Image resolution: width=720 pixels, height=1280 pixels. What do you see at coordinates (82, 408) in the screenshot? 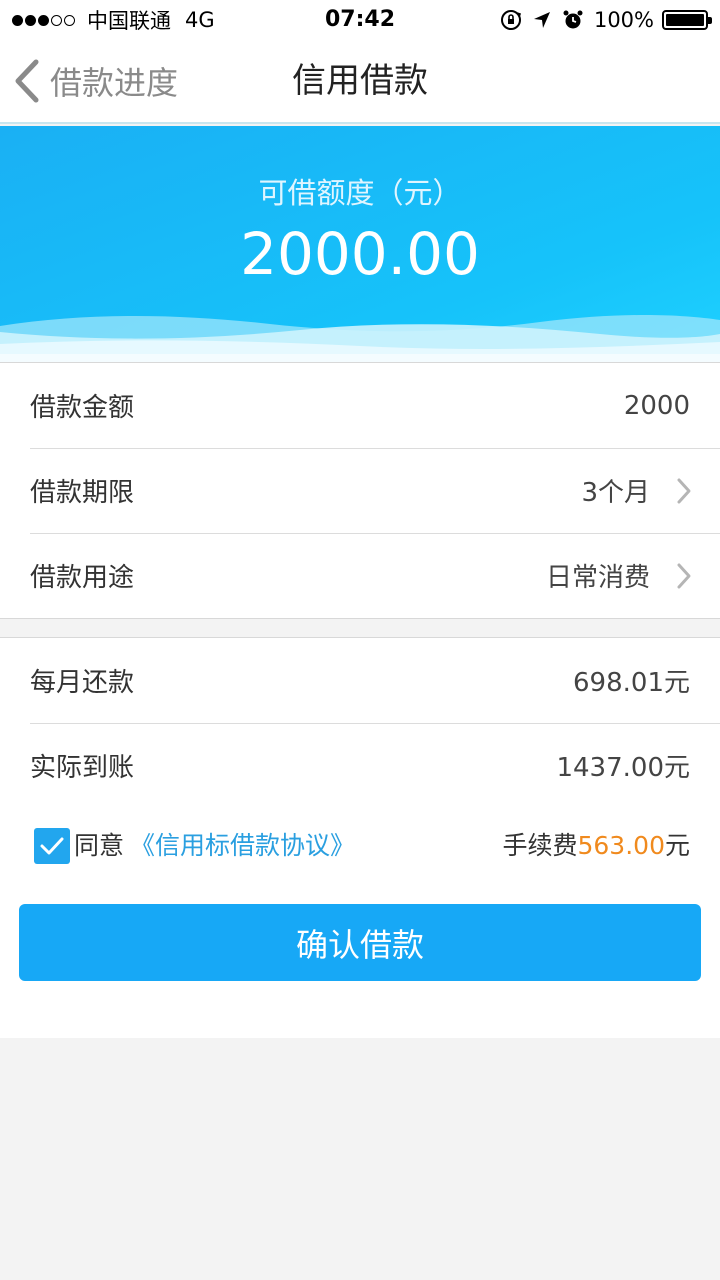
I see `loan-amount-label: 借款金额` at bounding box center [82, 408].